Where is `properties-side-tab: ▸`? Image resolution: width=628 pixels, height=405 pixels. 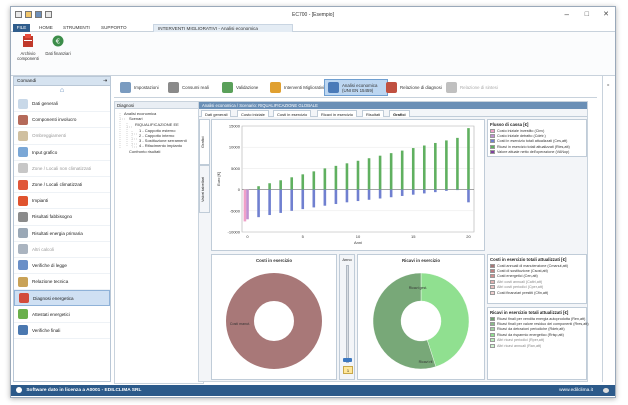 properties-side-tab: ▸ is located at coordinates (608, 84).